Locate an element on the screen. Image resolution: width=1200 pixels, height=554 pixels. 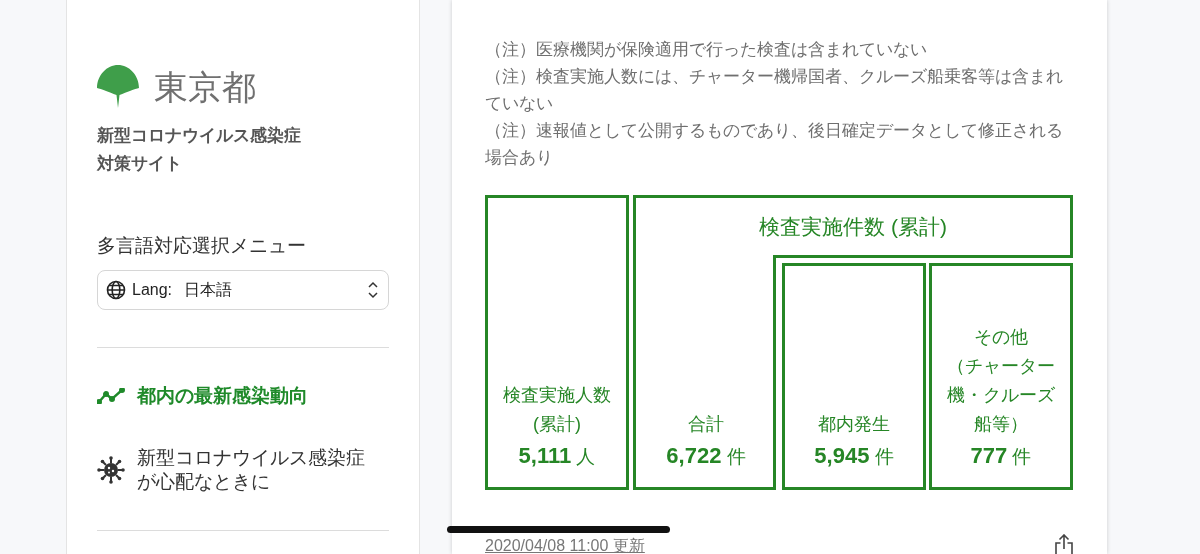
globe-icon is located at coordinates (116, 290).